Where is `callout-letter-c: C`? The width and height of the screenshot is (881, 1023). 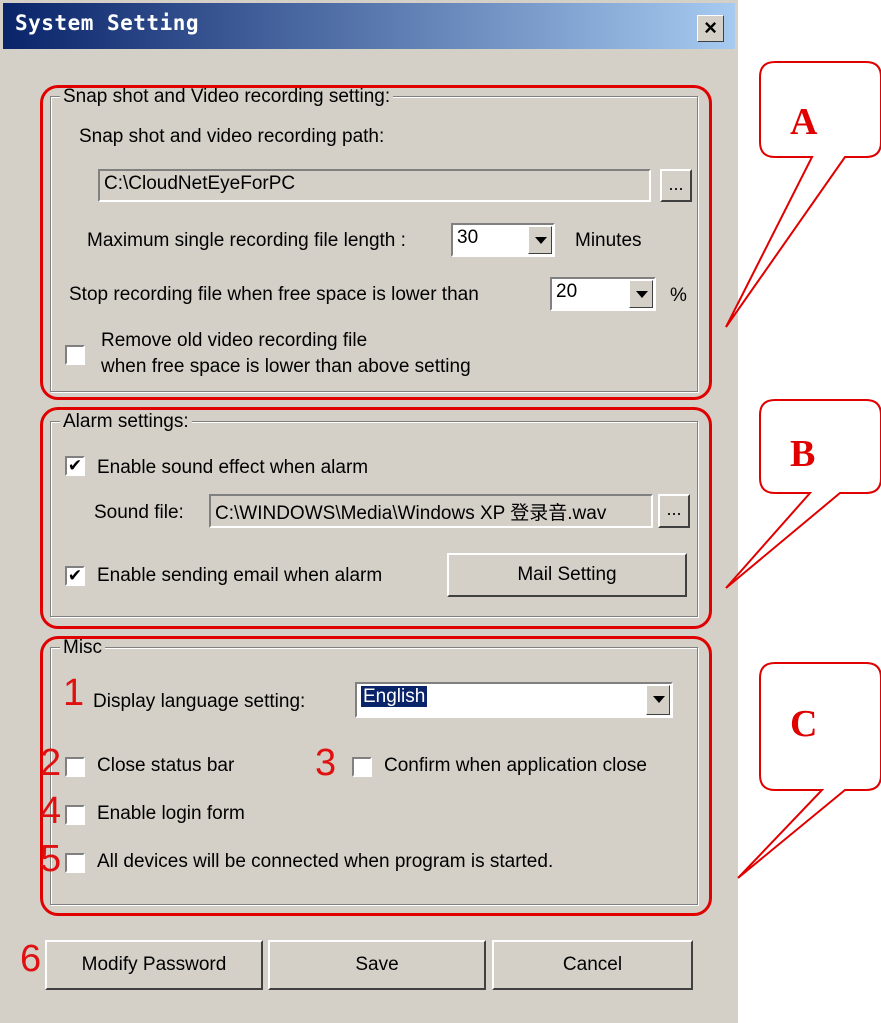 callout-letter-c: C is located at coordinates (804, 724).